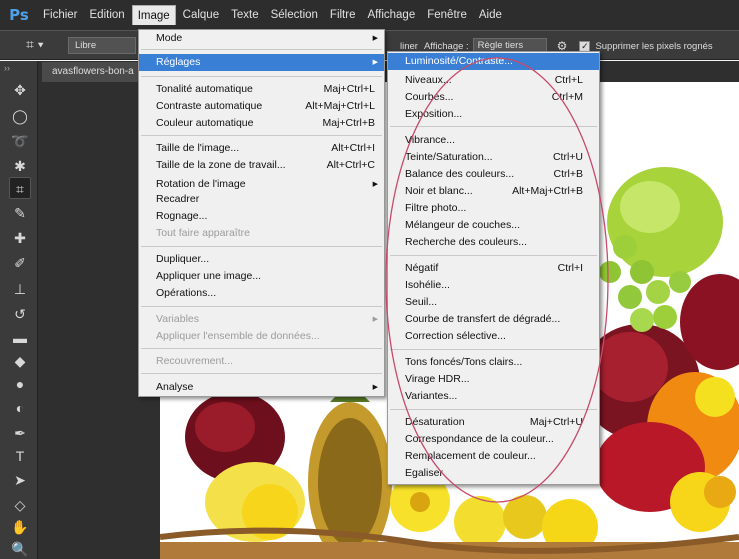  What do you see at coordinates (20, 141) in the screenshot?
I see `lasso-tool-icon: ➰` at bounding box center [20, 141].